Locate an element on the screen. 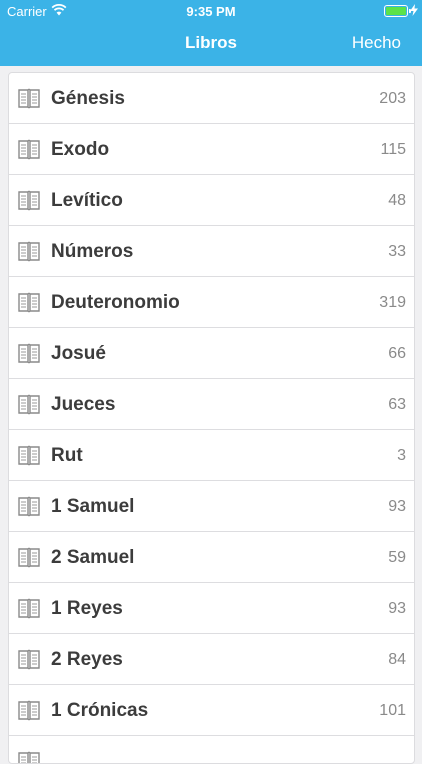 This screenshot has height=764, width=422. book-name: Jueces is located at coordinates (83, 404).